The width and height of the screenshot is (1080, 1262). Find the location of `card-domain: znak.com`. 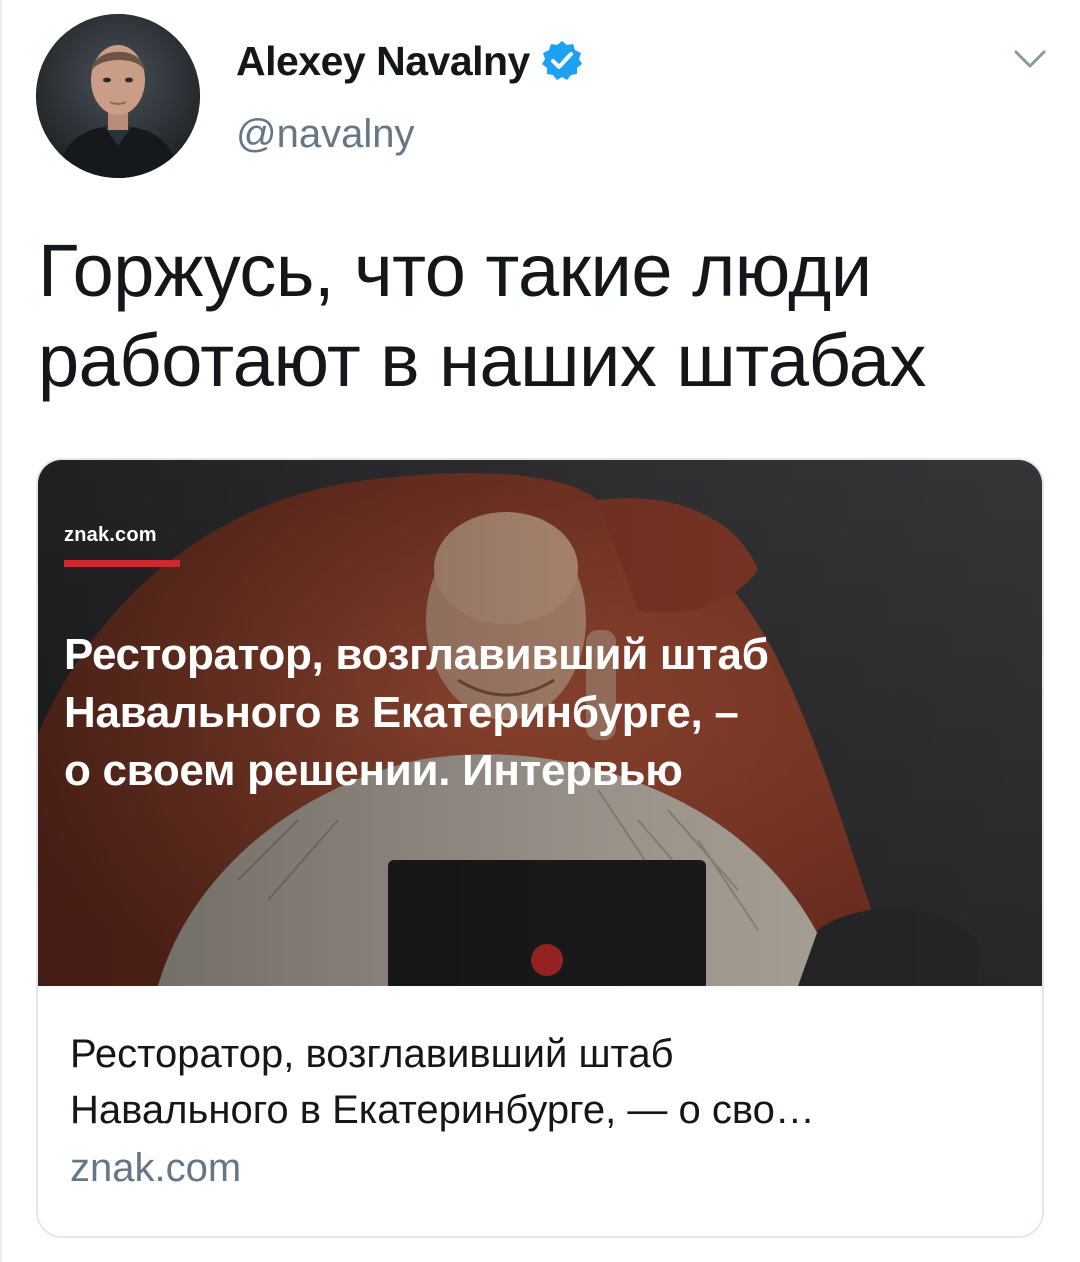

card-domain: znak.com is located at coordinates (156, 1168).